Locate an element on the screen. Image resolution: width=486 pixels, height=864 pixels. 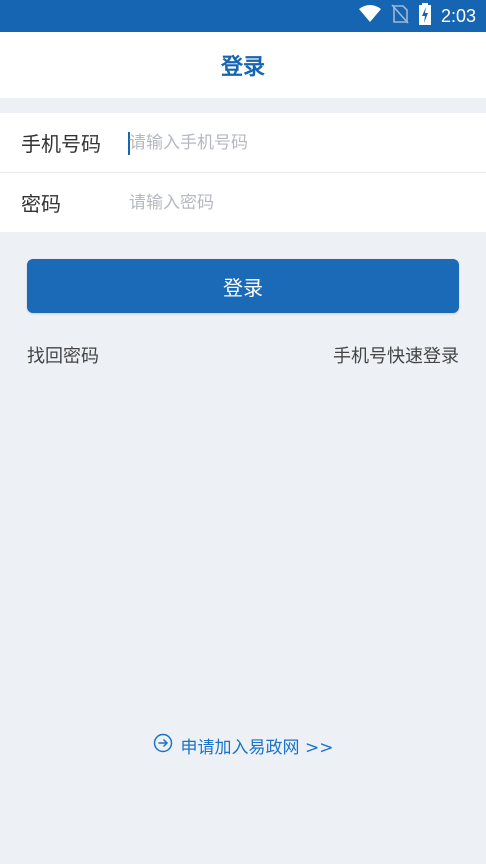
phone-input is located at coordinates (294, 142).